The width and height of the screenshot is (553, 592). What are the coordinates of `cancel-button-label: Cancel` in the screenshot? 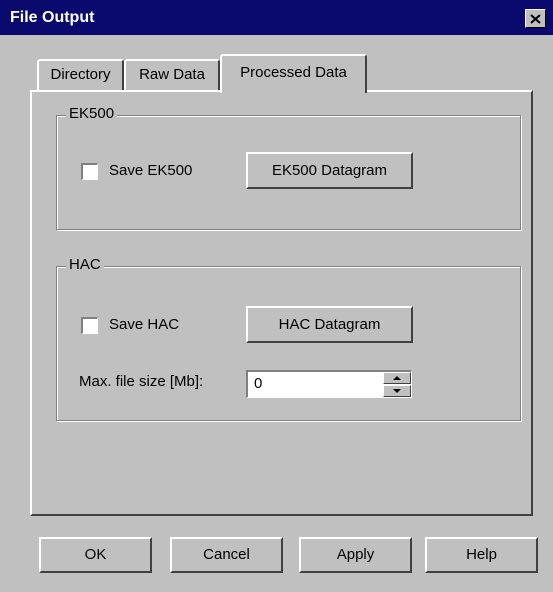 It's located at (226, 554).